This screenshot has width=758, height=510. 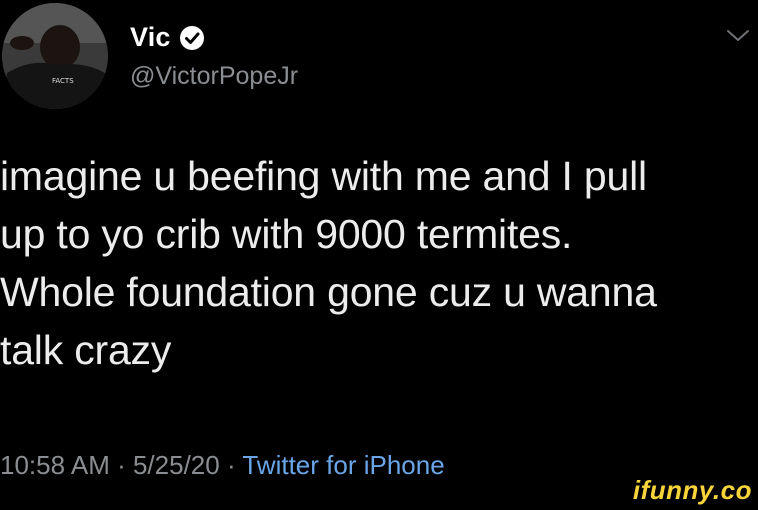 What do you see at coordinates (192, 38) in the screenshot?
I see `verified-badge-icon` at bounding box center [192, 38].